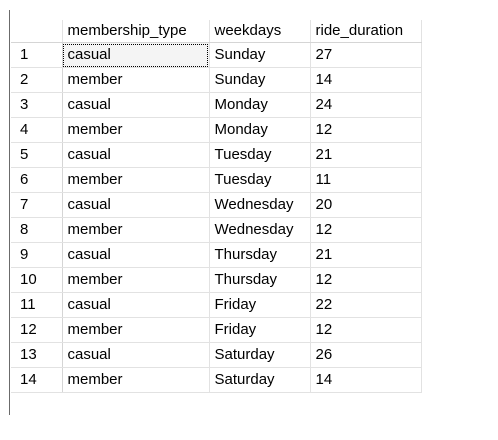  What do you see at coordinates (366, 55) in the screenshot?
I see `cell-ride-duration: 27` at bounding box center [366, 55].